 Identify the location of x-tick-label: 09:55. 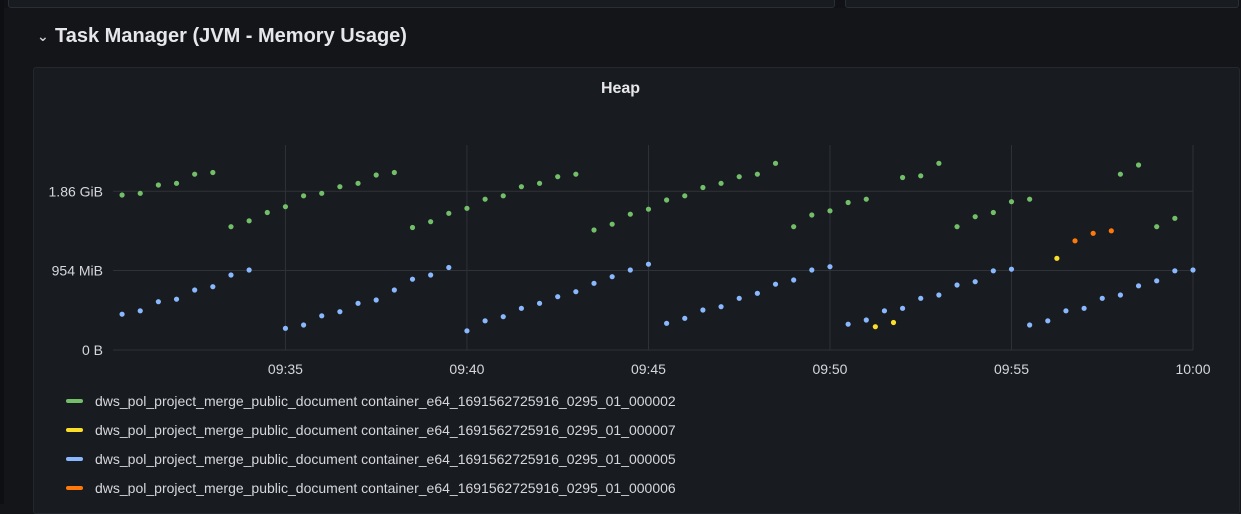
(1011, 369).